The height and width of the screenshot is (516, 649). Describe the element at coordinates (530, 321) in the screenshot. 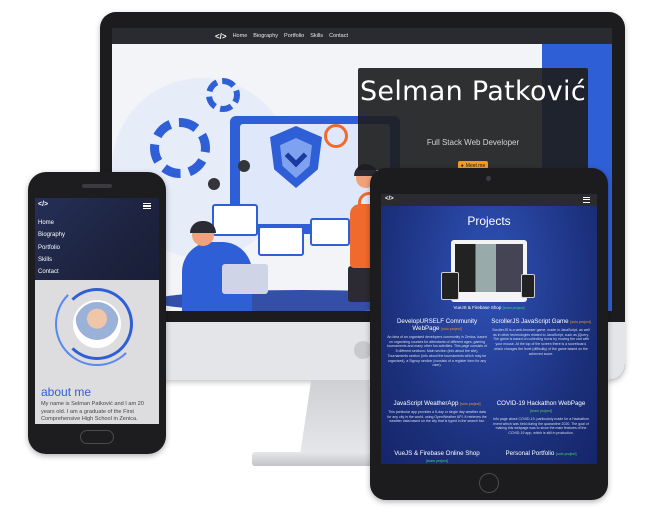

I see `project-title-text: ScrollerJS JavaScript Game` at that location.